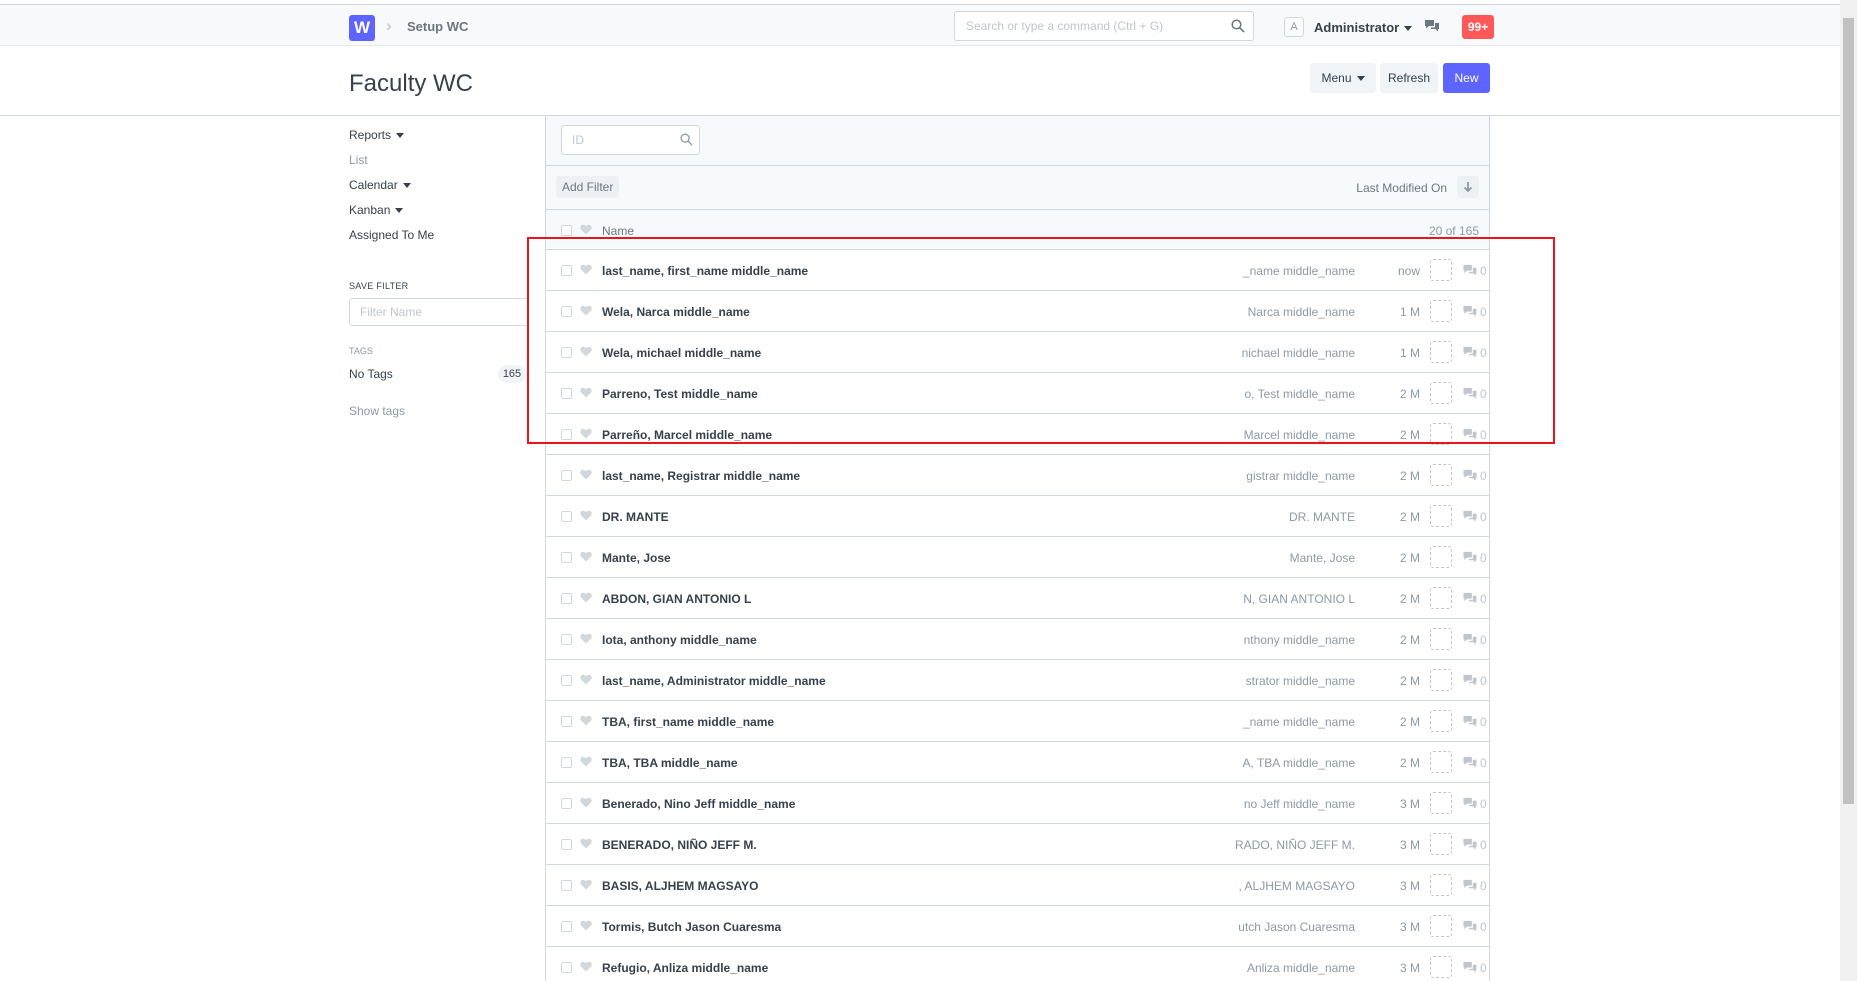 The height and width of the screenshot is (981, 1857). I want to click on user-name: Administrator, so click(1357, 27).